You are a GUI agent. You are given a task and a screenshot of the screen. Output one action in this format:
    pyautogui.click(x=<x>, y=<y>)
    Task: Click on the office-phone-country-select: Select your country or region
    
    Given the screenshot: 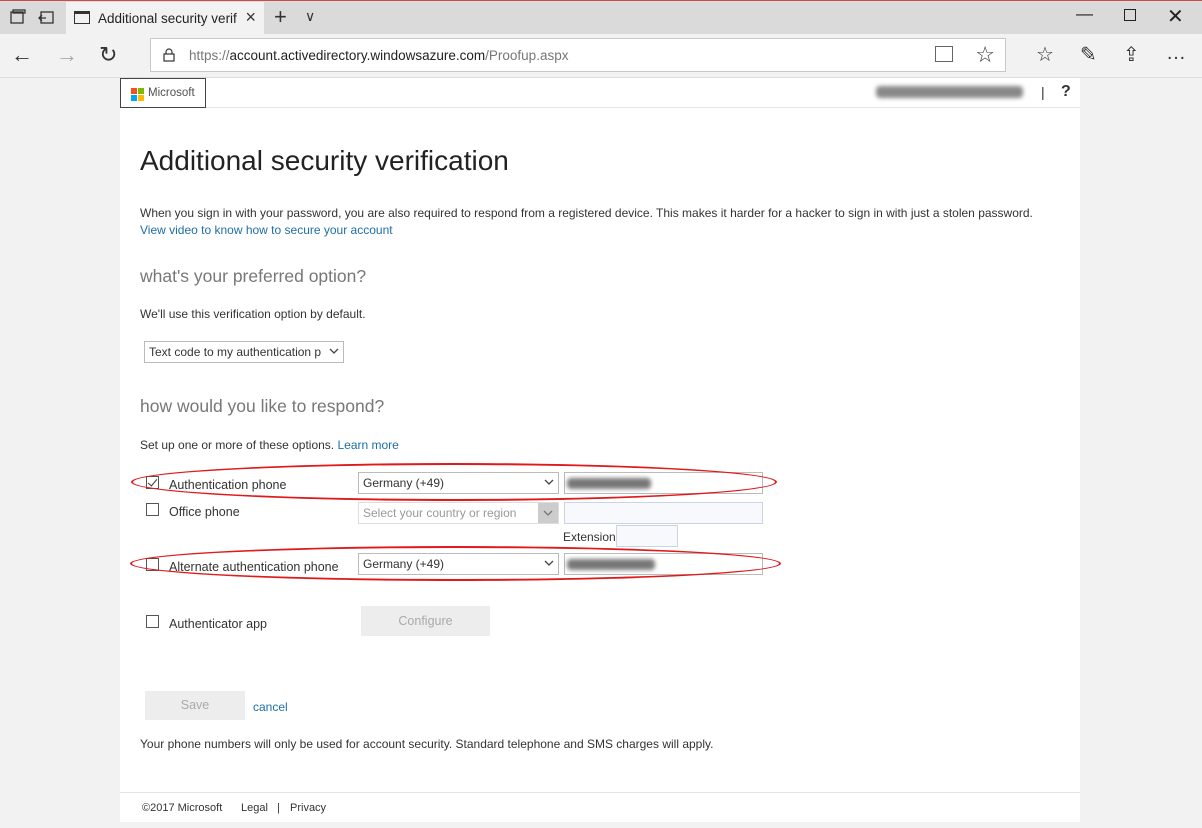 What is the action you would take?
    pyautogui.click(x=458, y=513)
    